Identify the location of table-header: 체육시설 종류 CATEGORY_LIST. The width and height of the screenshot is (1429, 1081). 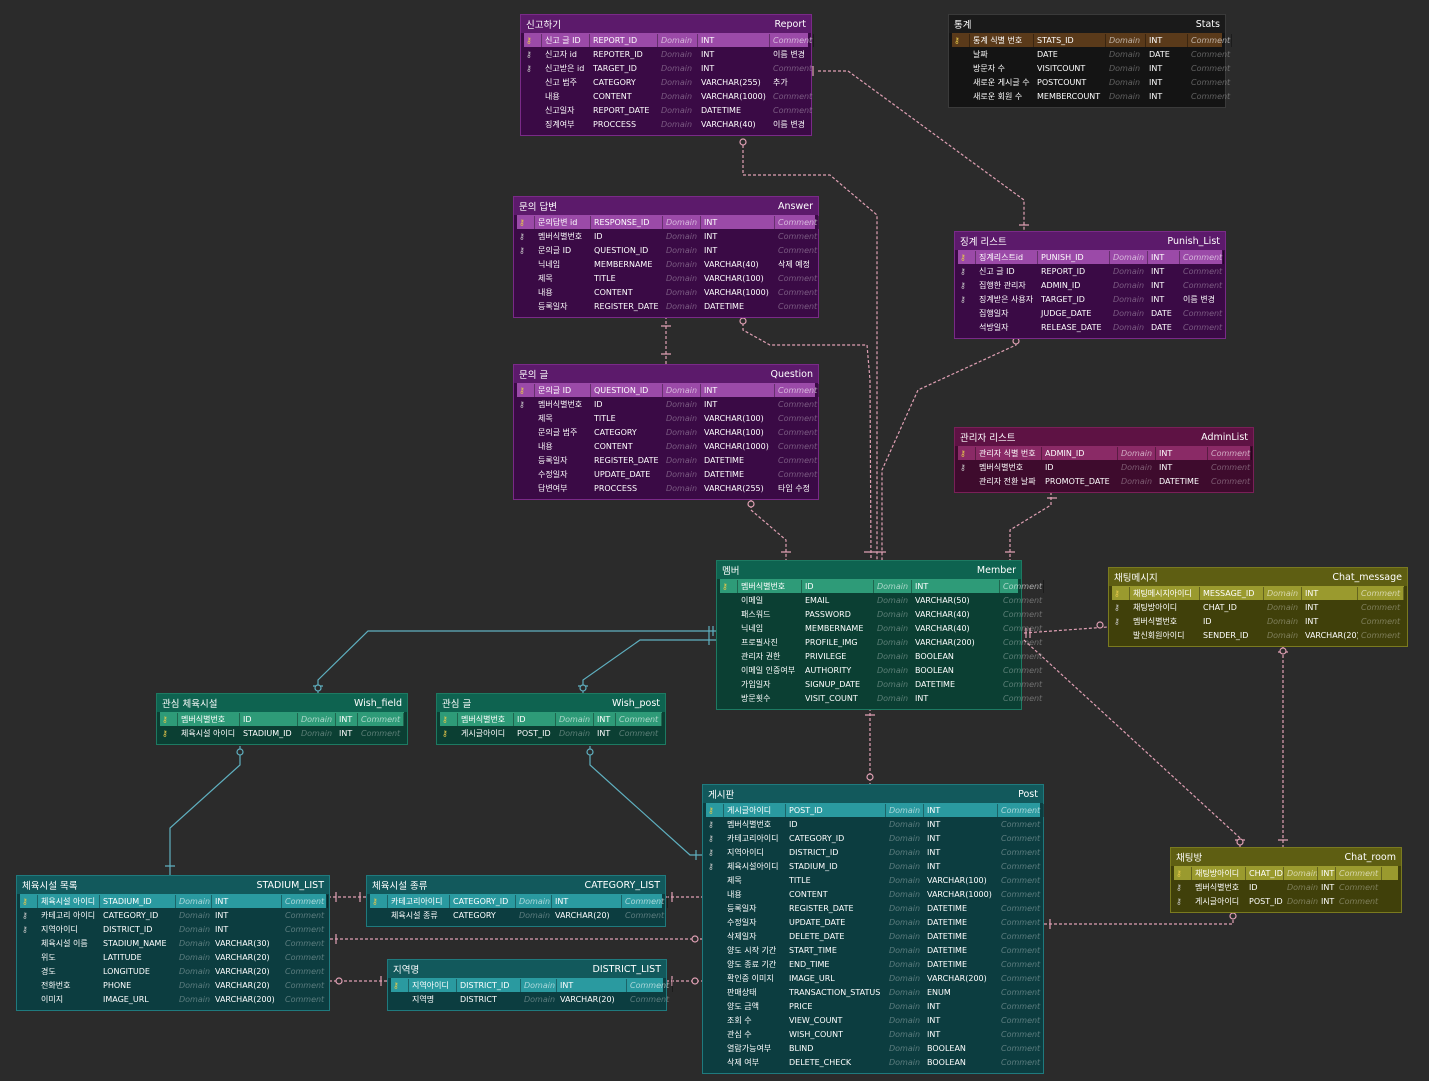
(516, 885).